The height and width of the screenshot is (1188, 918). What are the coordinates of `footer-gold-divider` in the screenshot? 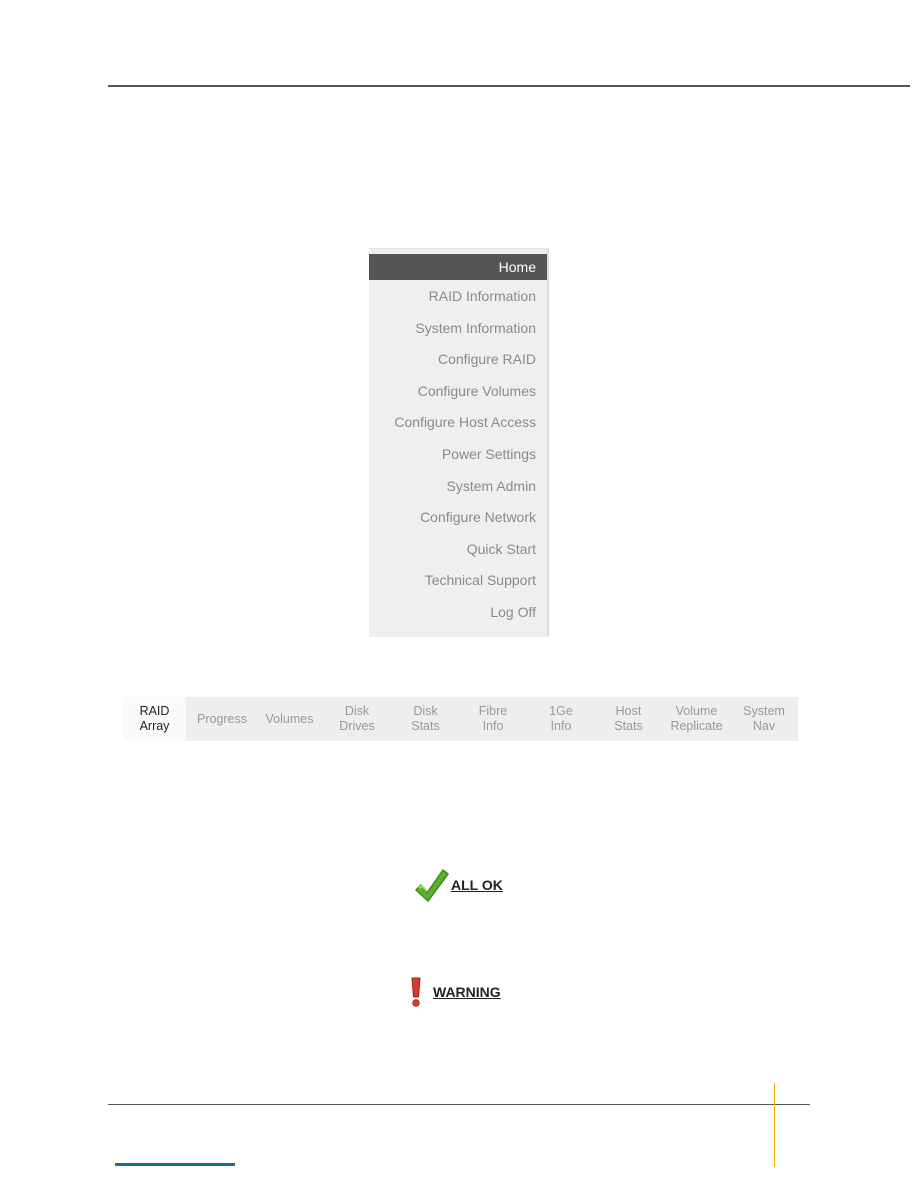 It's located at (774, 1125).